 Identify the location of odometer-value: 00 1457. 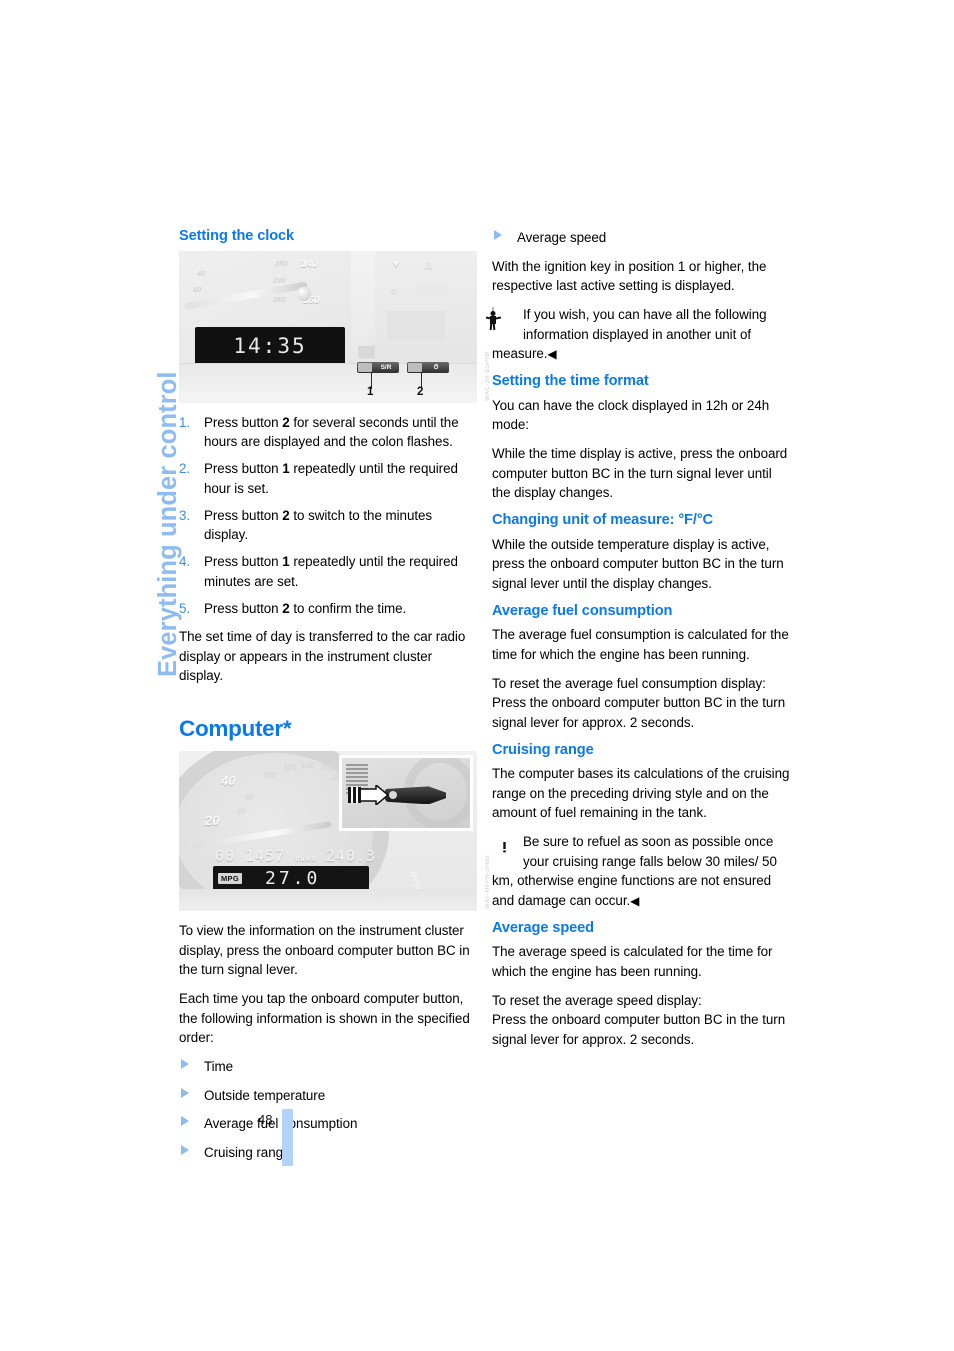
(250, 856).